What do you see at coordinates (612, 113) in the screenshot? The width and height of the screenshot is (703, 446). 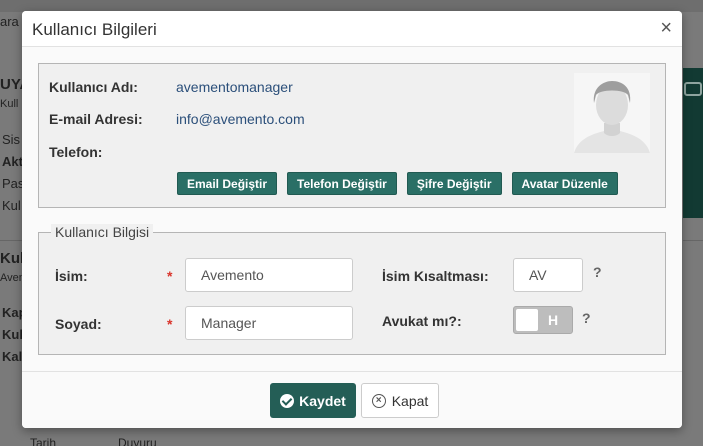 I see `user-avatar-placeholder-icon` at bounding box center [612, 113].